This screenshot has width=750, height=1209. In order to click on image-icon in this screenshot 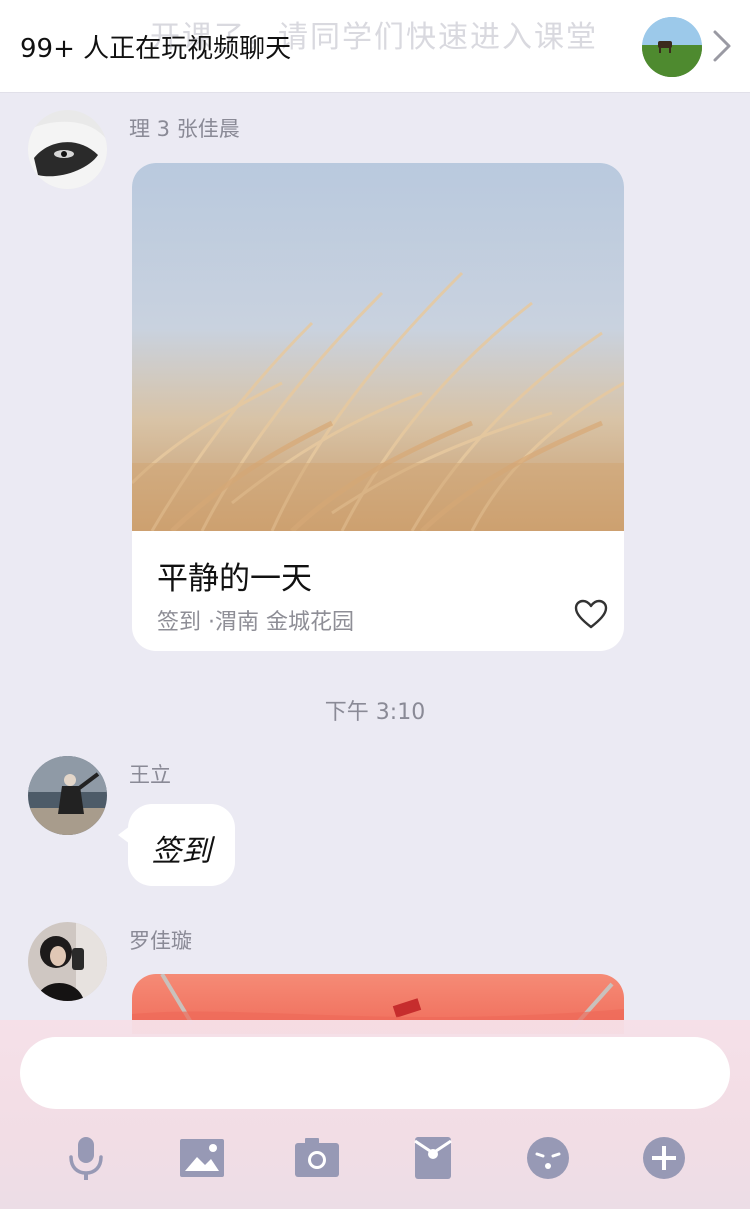, I will do `click(202, 1158)`.